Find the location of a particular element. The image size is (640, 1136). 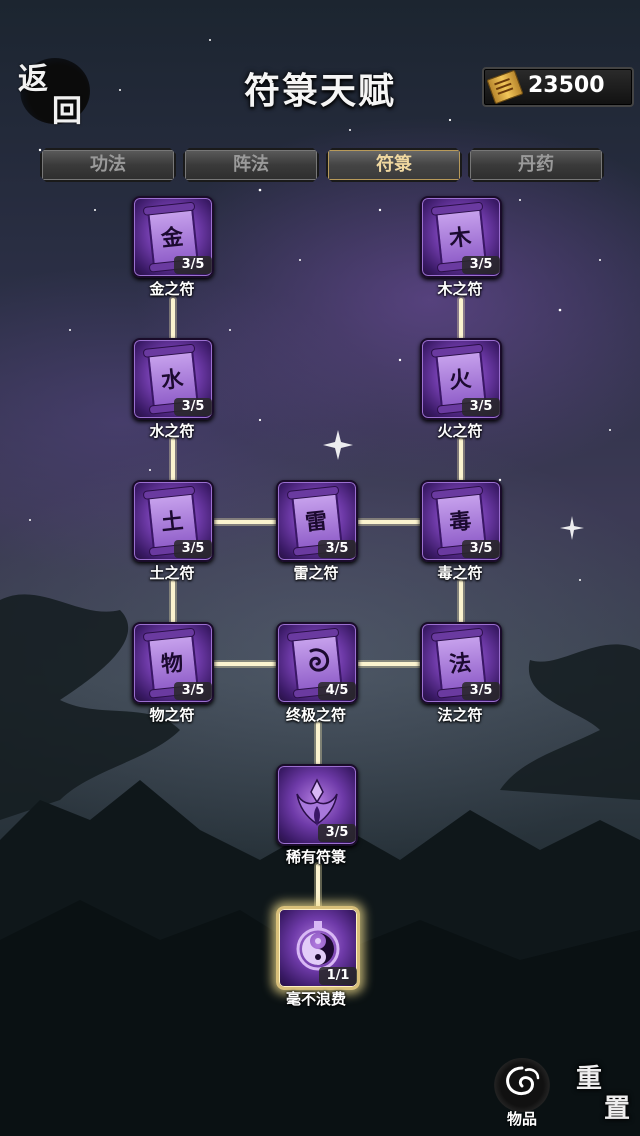

talent-node-rare: 3/5 稀有符箓 is located at coordinates (317, 816).